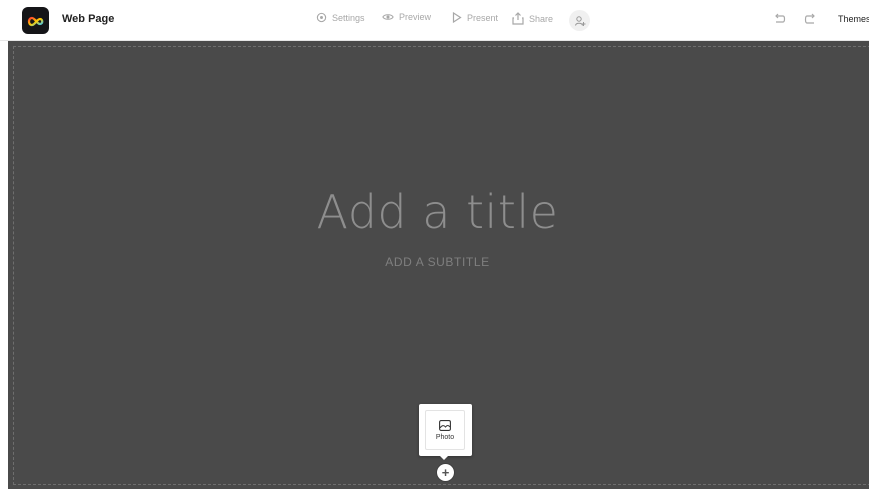 This screenshot has width=869, height=489. I want to click on present-button: Present, so click(475, 17).